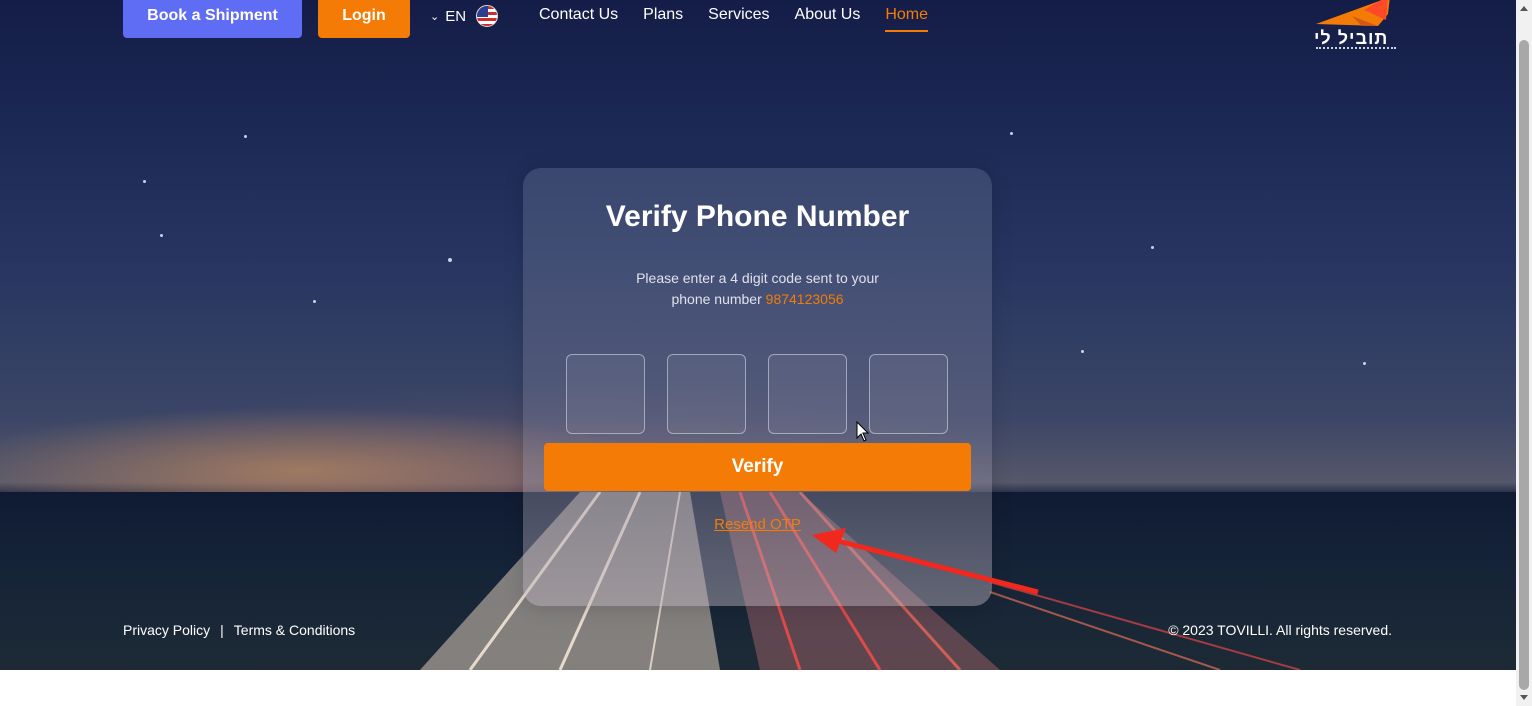 This screenshot has height=706, width=1532. Describe the element at coordinates (1524, 697) in the screenshot. I see `scroll-down-icon` at that location.